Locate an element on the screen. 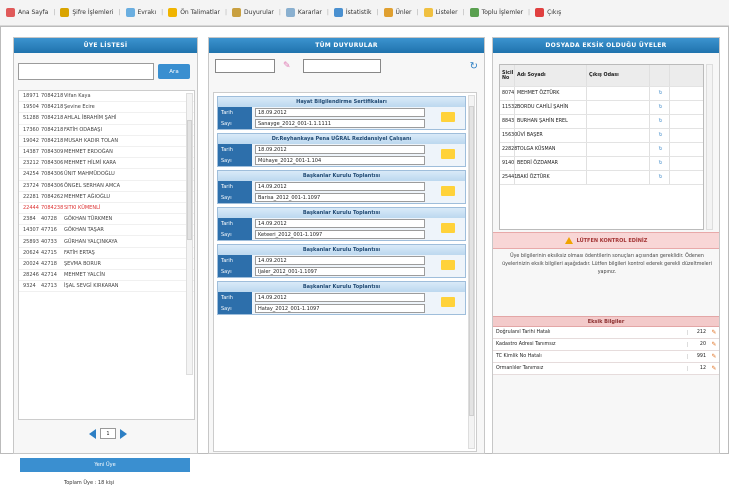  member-row: 25893 40733 GÜRHAN YALÇINKAYA is located at coordinates (106, 242).